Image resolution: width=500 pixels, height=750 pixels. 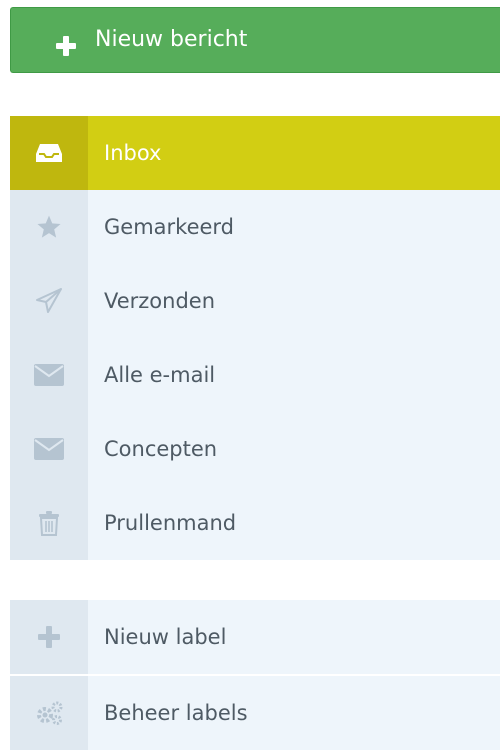 What do you see at coordinates (169, 227) in the screenshot?
I see `folder-label: Gemarkeerd` at bounding box center [169, 227].